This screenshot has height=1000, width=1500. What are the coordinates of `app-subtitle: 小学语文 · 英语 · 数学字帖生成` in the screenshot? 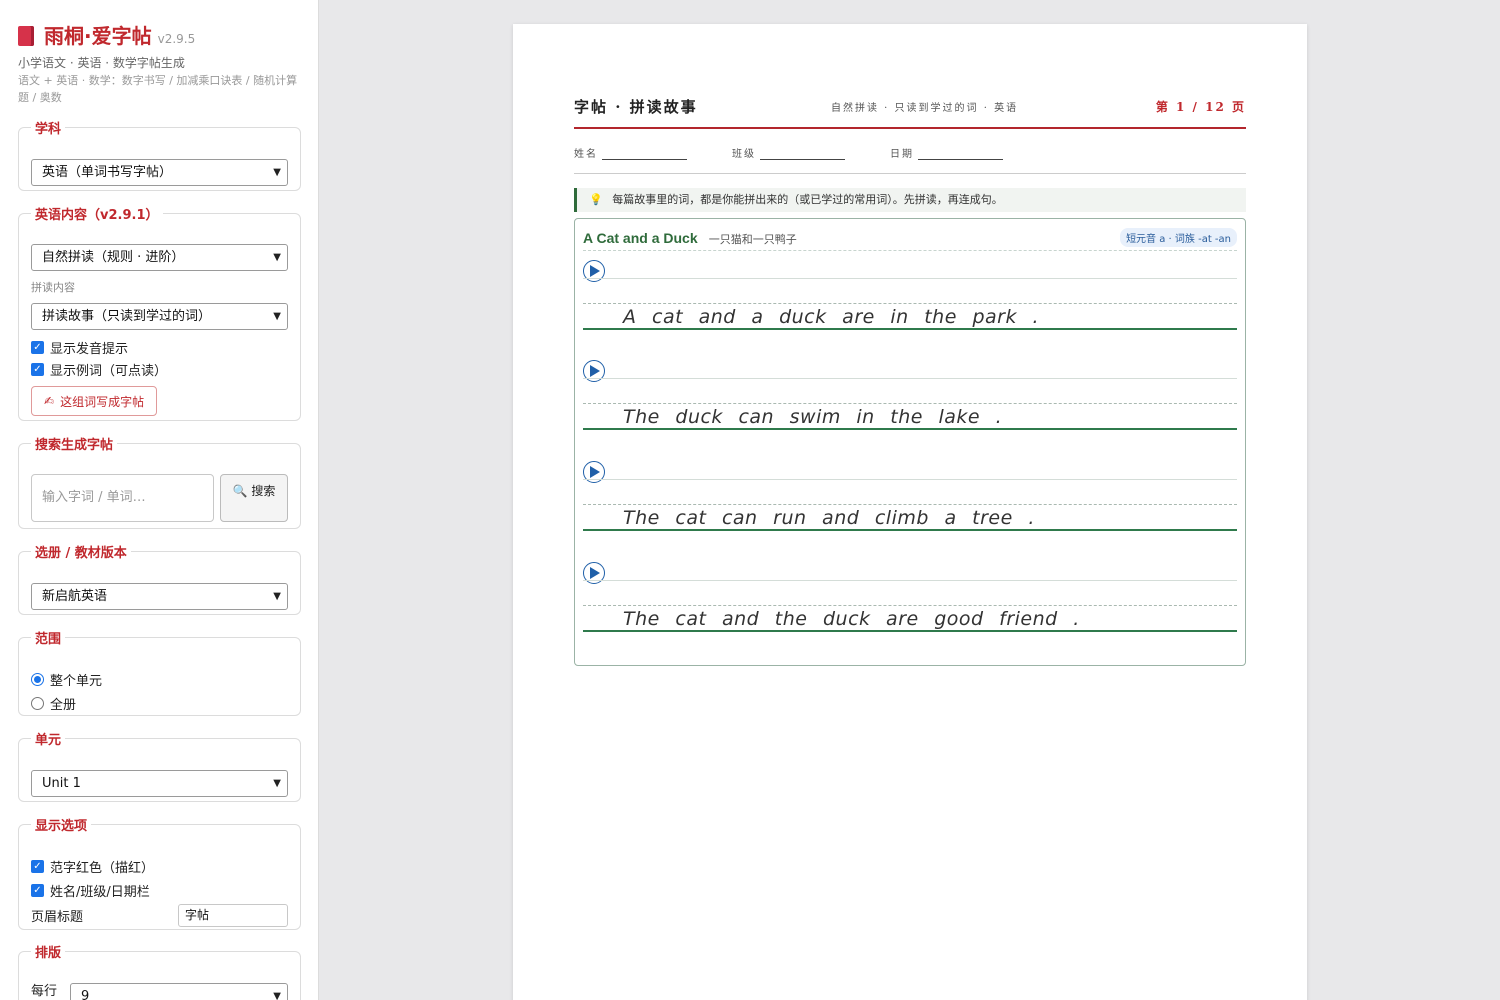 It's located at (101, 63).